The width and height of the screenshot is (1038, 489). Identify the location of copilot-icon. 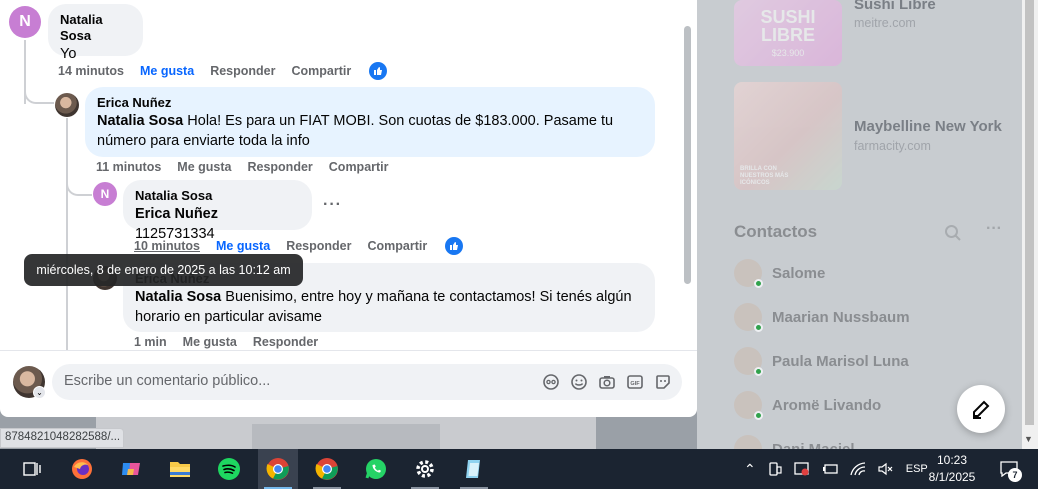
(131, 469).